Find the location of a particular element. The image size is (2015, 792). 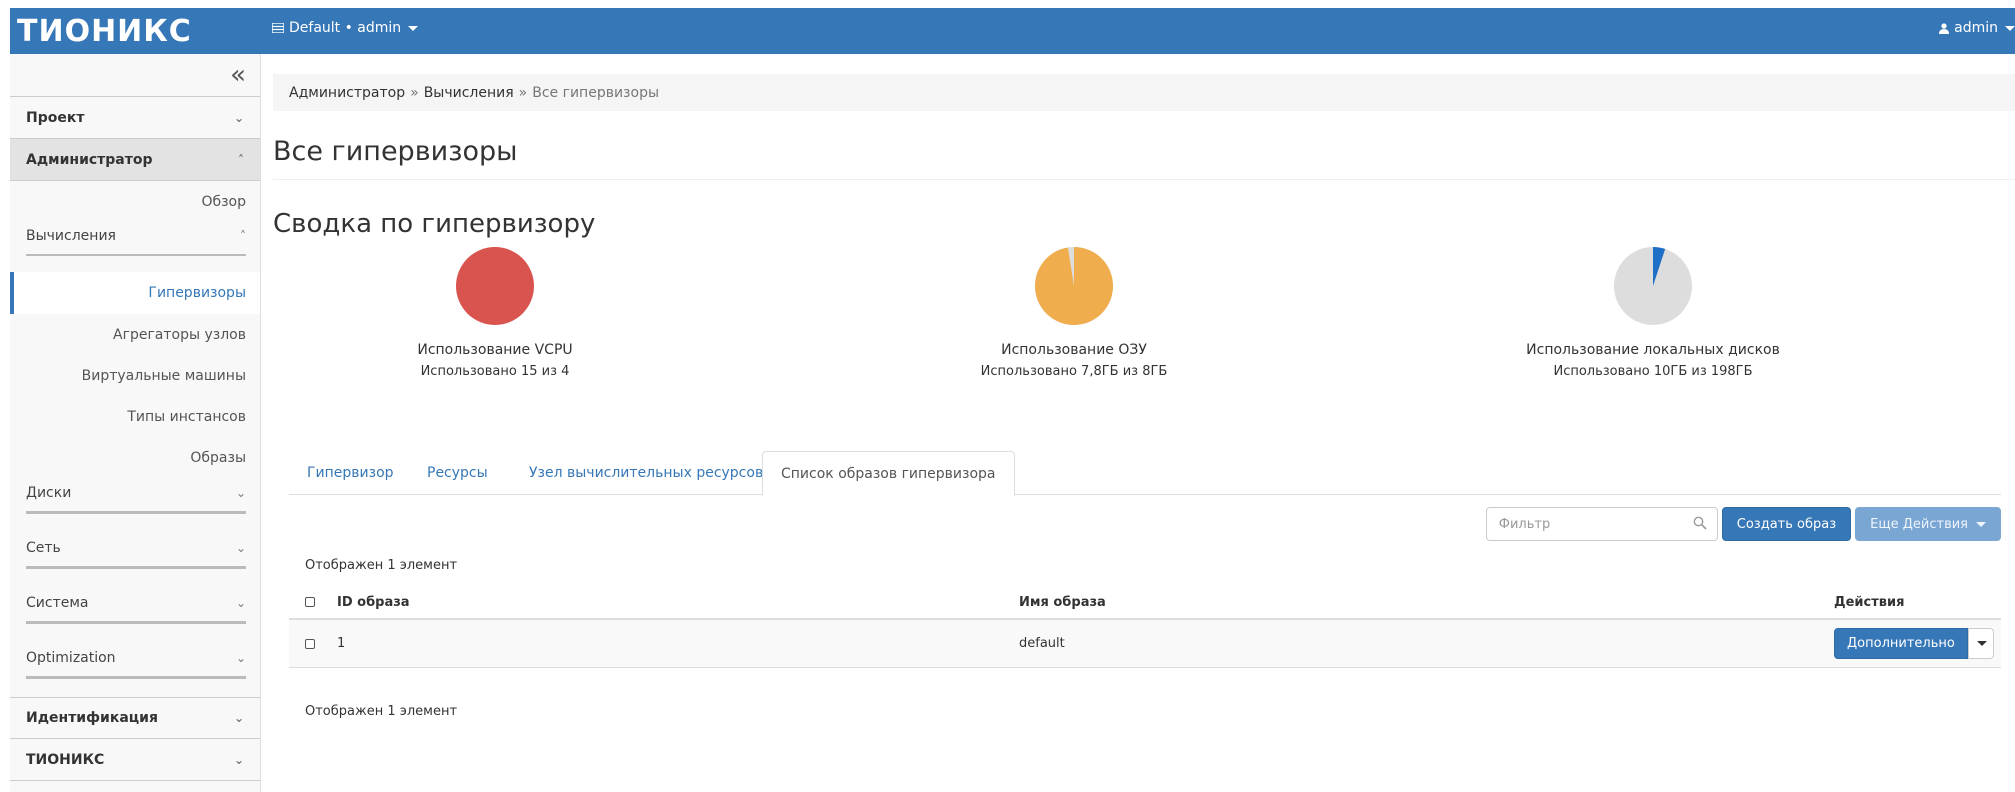

list-icon is located at coordinates (278, 28).